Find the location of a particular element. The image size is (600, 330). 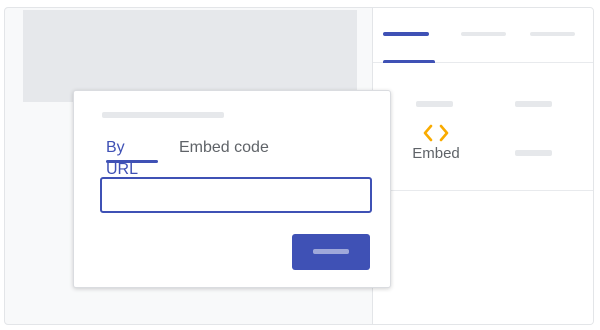

tab-embed-code: Embed code is located at coordinates (229, 150).